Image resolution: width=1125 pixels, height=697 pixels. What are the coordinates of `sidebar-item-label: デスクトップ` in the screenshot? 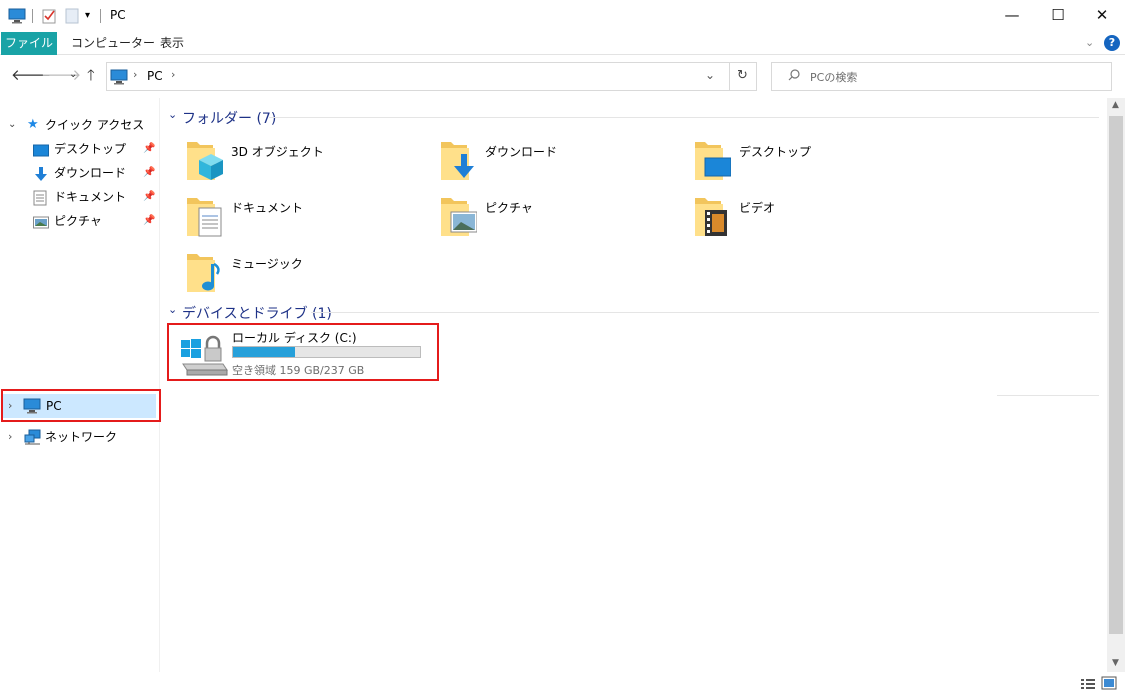 It's located at (90, 149).